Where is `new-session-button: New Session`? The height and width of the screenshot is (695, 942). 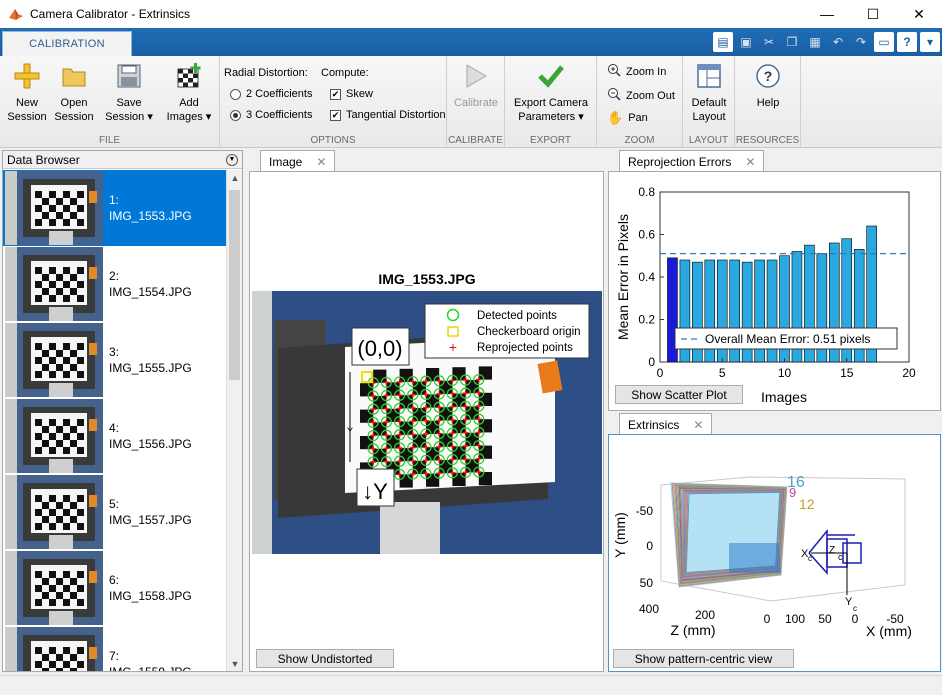
new-session-button: New Session is located at coordinates (27, 93).